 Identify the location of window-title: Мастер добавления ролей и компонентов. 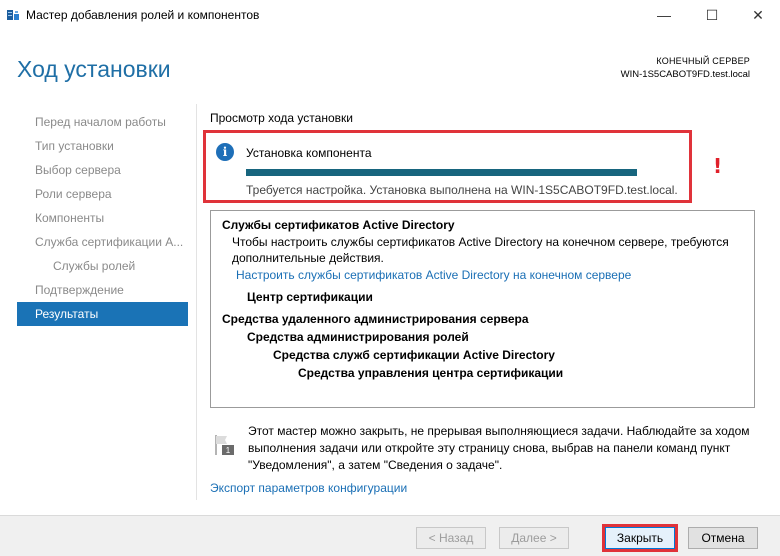
(143, 15).